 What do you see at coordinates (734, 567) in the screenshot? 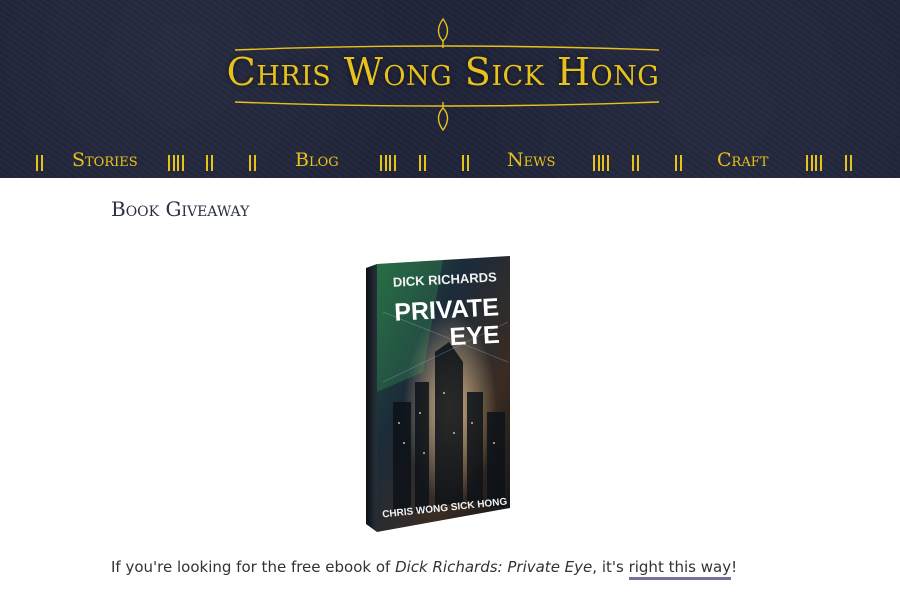
I see `intro-text-after: !` at bounding box center [734, 567].